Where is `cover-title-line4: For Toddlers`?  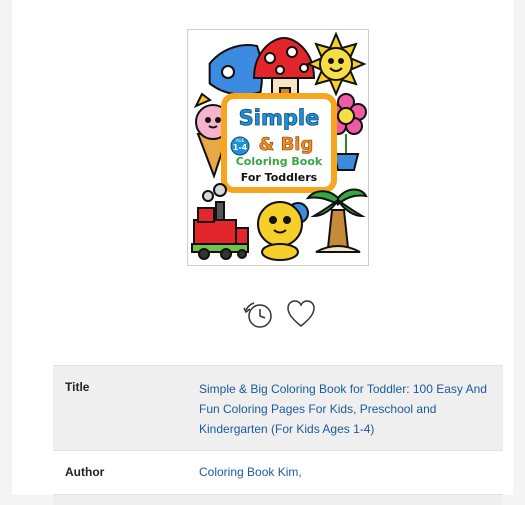
cover-title-line4: For Toddlers is located at coordinates (279, 177).